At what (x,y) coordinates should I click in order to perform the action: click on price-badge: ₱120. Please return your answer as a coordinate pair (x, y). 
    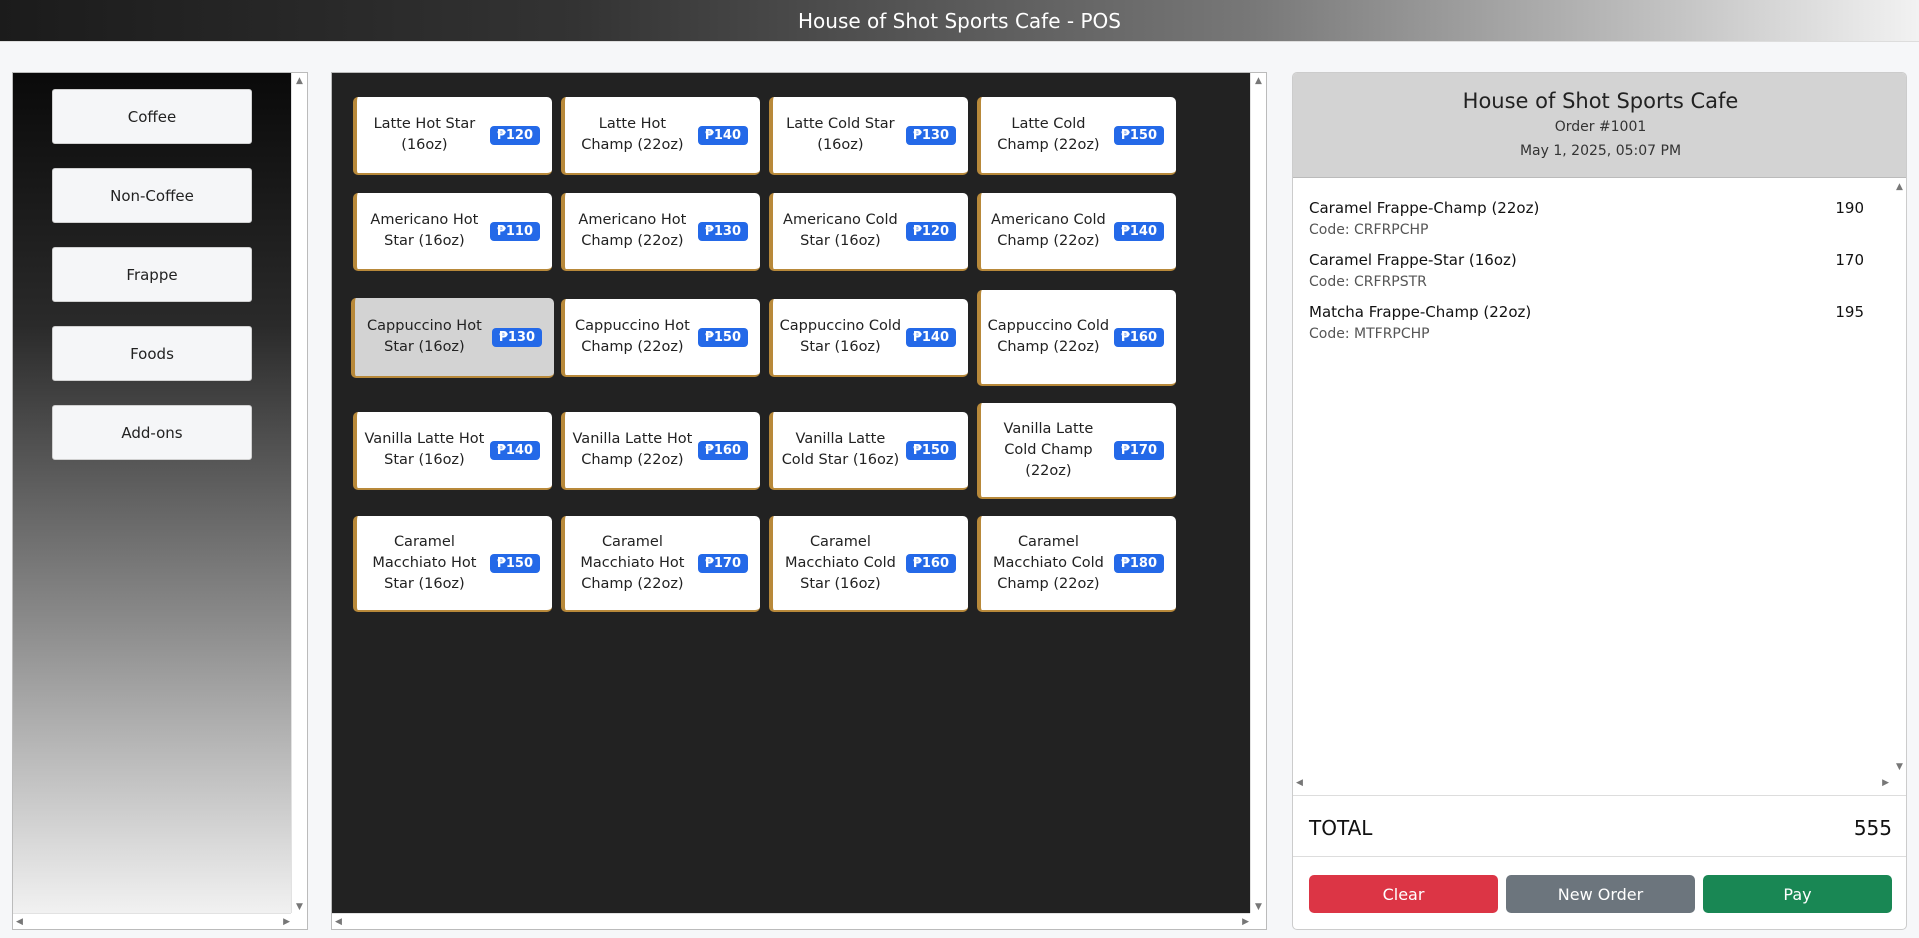
    Looking at the image, I should click on (930, 231).